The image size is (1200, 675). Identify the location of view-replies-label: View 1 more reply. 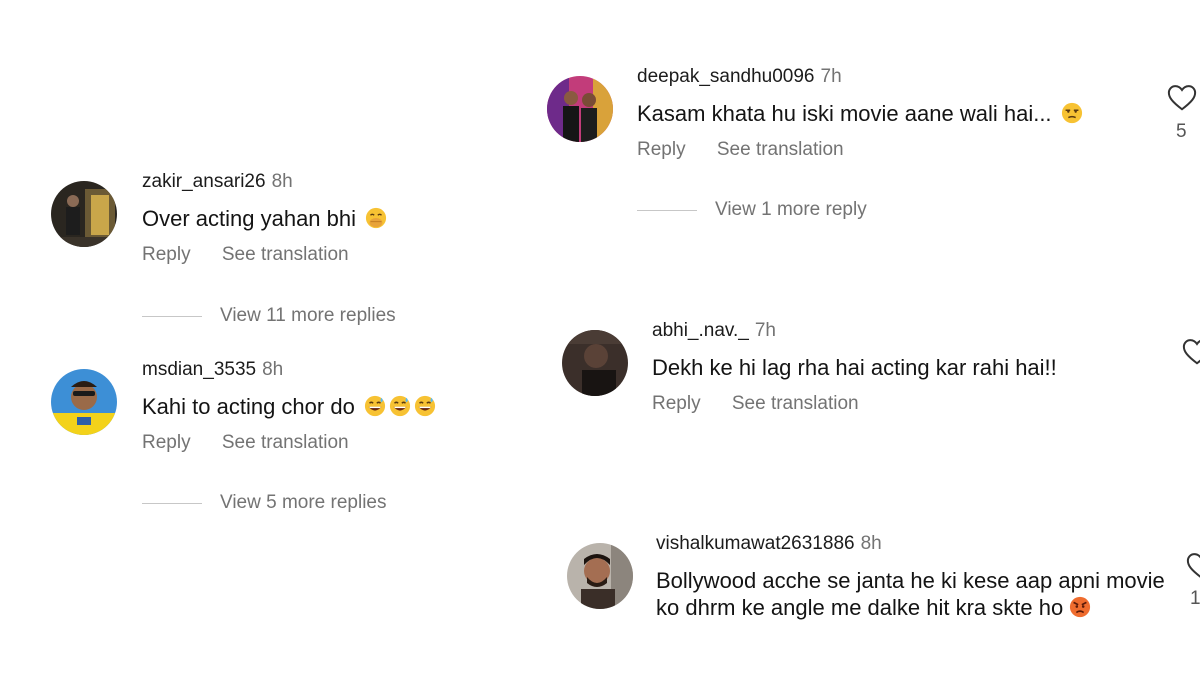
(791, 209).